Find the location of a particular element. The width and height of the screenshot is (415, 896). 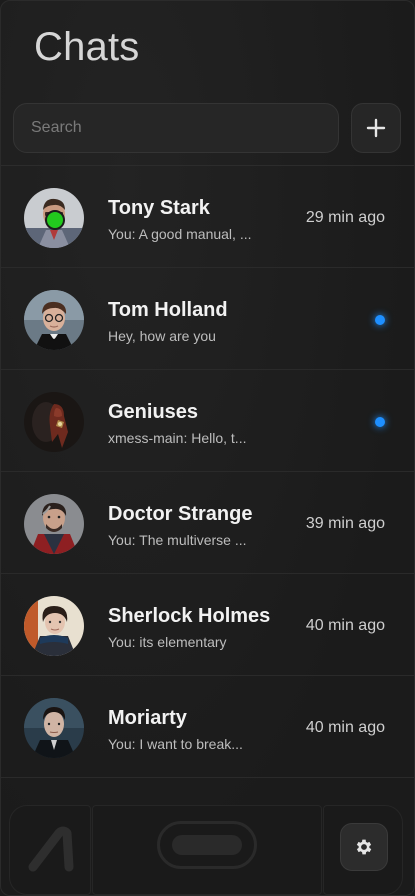

settings-button is located at coordinates (364, 847).